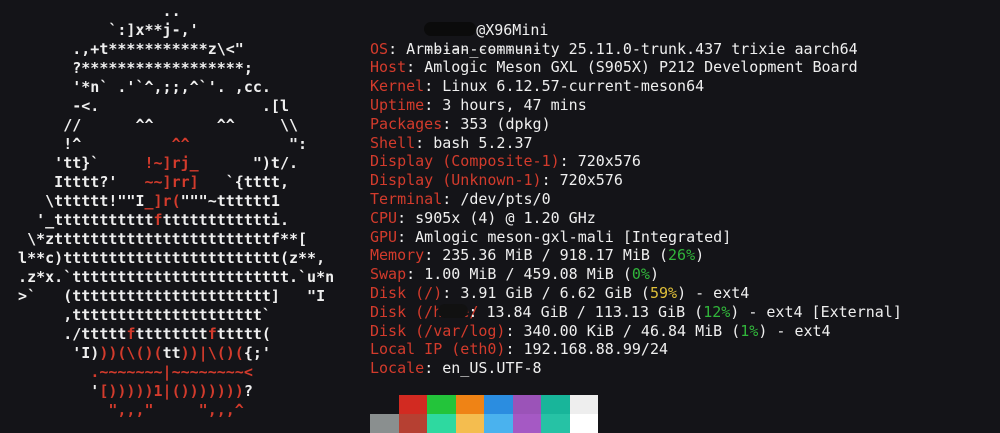  I want to click on info-value-suffix: ) - ext4, so click(713, 292).